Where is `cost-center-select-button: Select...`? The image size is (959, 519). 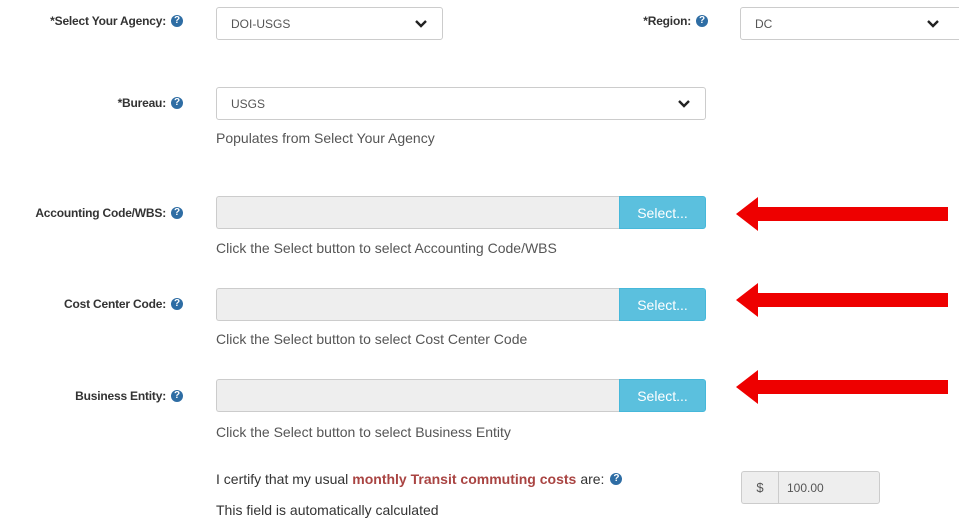
cost-center-select-button: Select... is located at coordinates (662, 304).